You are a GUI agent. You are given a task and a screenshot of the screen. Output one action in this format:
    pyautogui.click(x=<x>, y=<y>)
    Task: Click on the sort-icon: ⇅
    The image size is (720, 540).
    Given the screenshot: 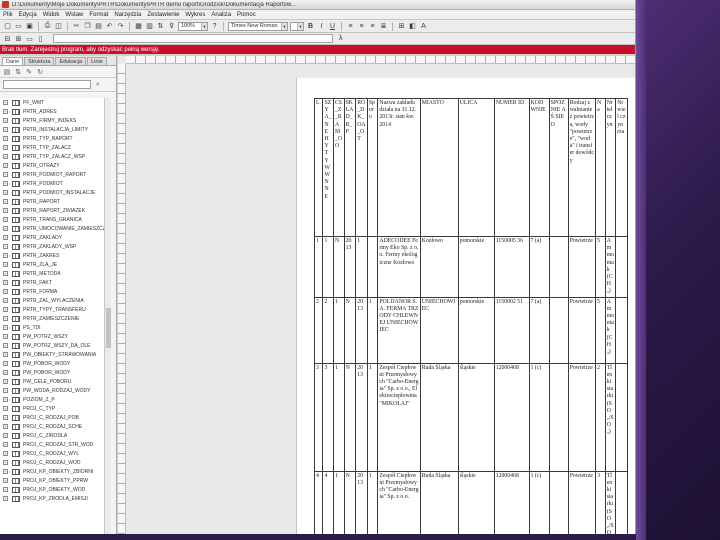 What is the action you would take?
    pyautogui.click(x=160, y=26)
    